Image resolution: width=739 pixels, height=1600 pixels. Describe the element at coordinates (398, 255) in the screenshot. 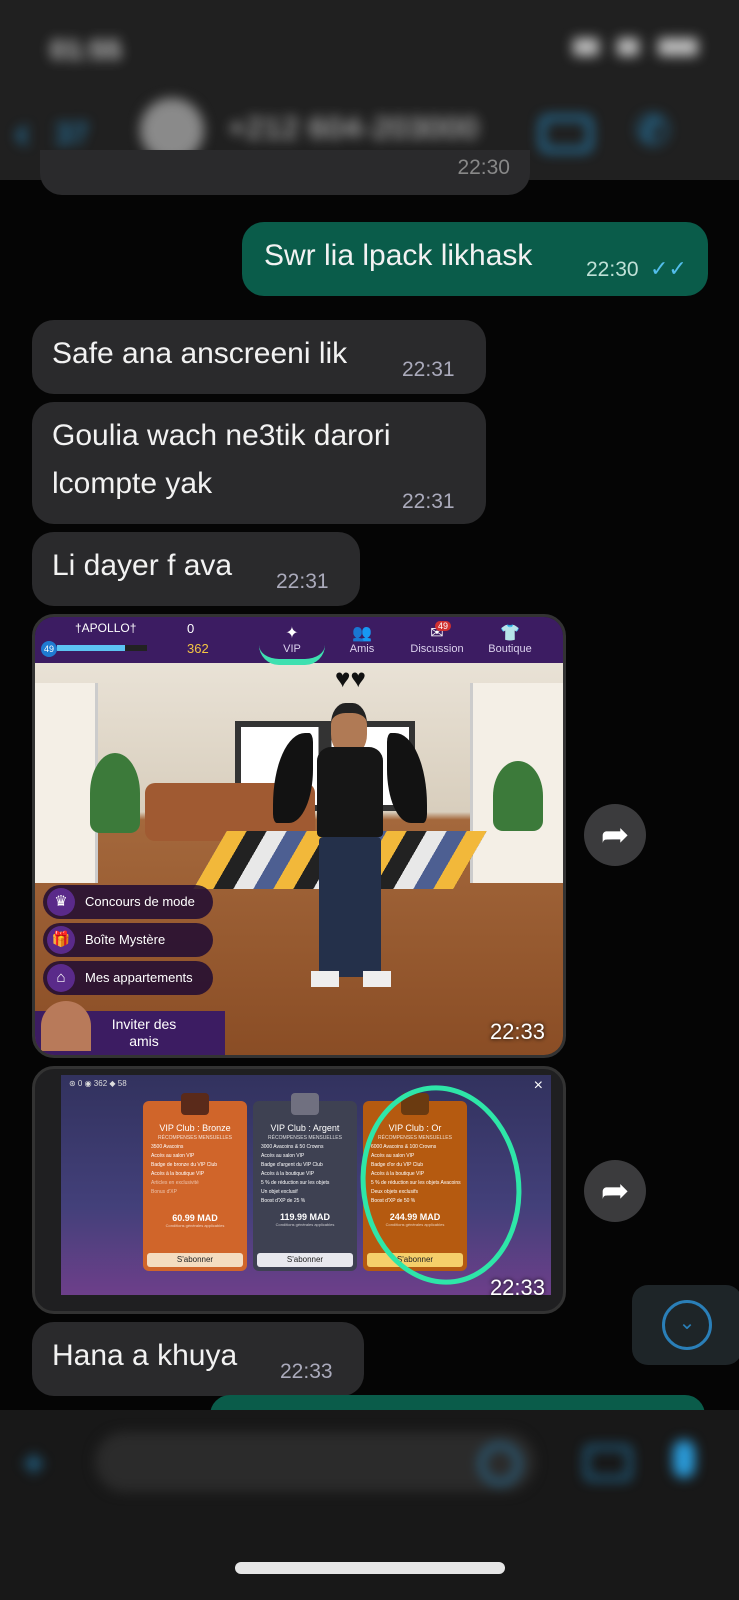

I see `message-text: Swr lia lpack likhask` at that location.